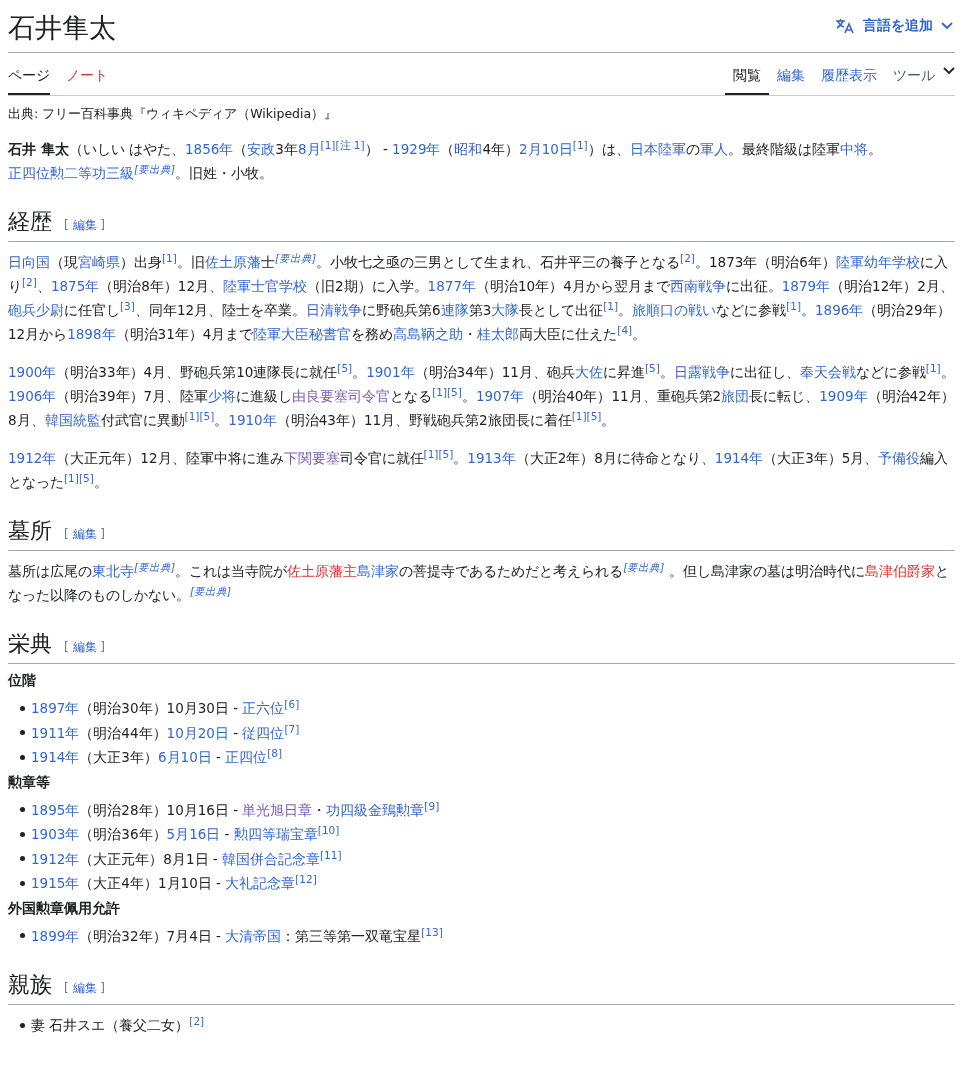 Image resolution: width=970 pixels, height=1074 pixels. What do you see at coordinates (311, 458) in the screenshot?
I see `link: 下関要塞` at bounding box center [311, 458].